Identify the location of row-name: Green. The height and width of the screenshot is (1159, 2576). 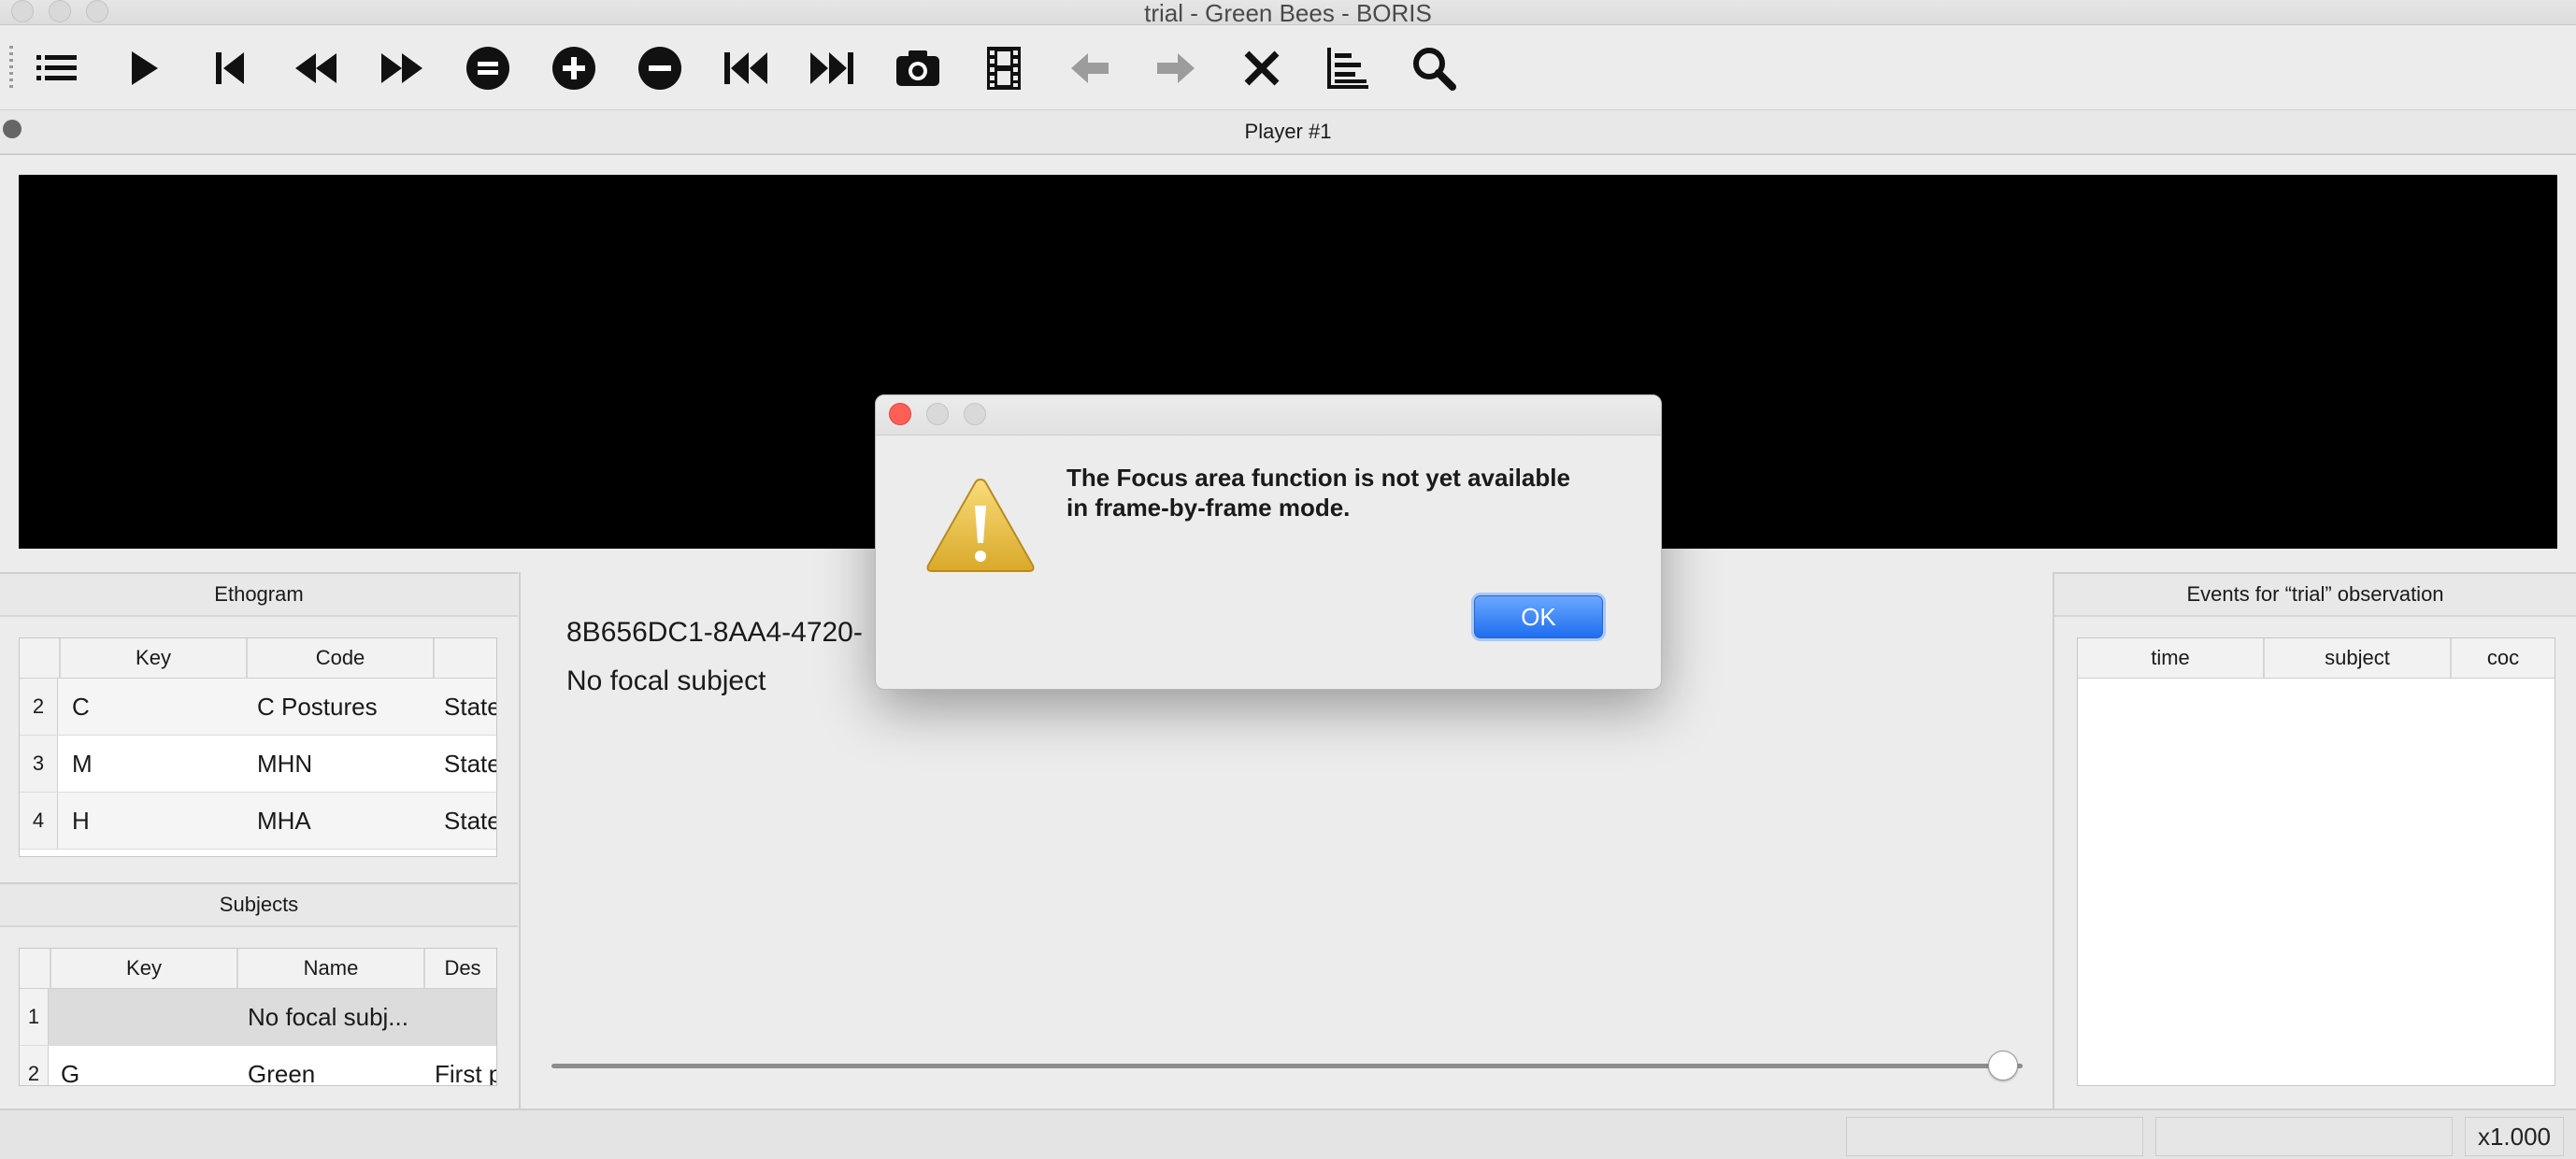
(282, 1073).